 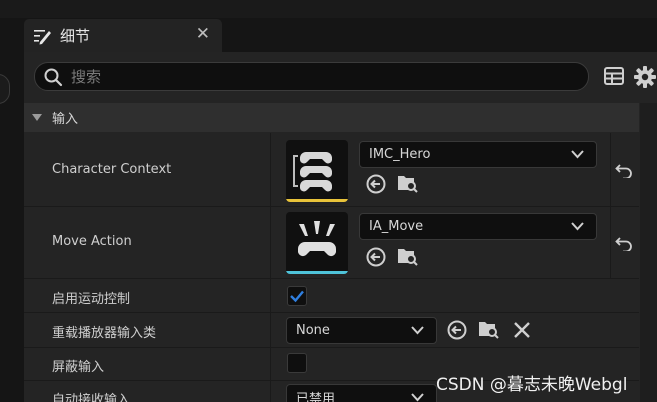 I want to click on enable-motion-control-checkbox, so click(x=297, y=296).